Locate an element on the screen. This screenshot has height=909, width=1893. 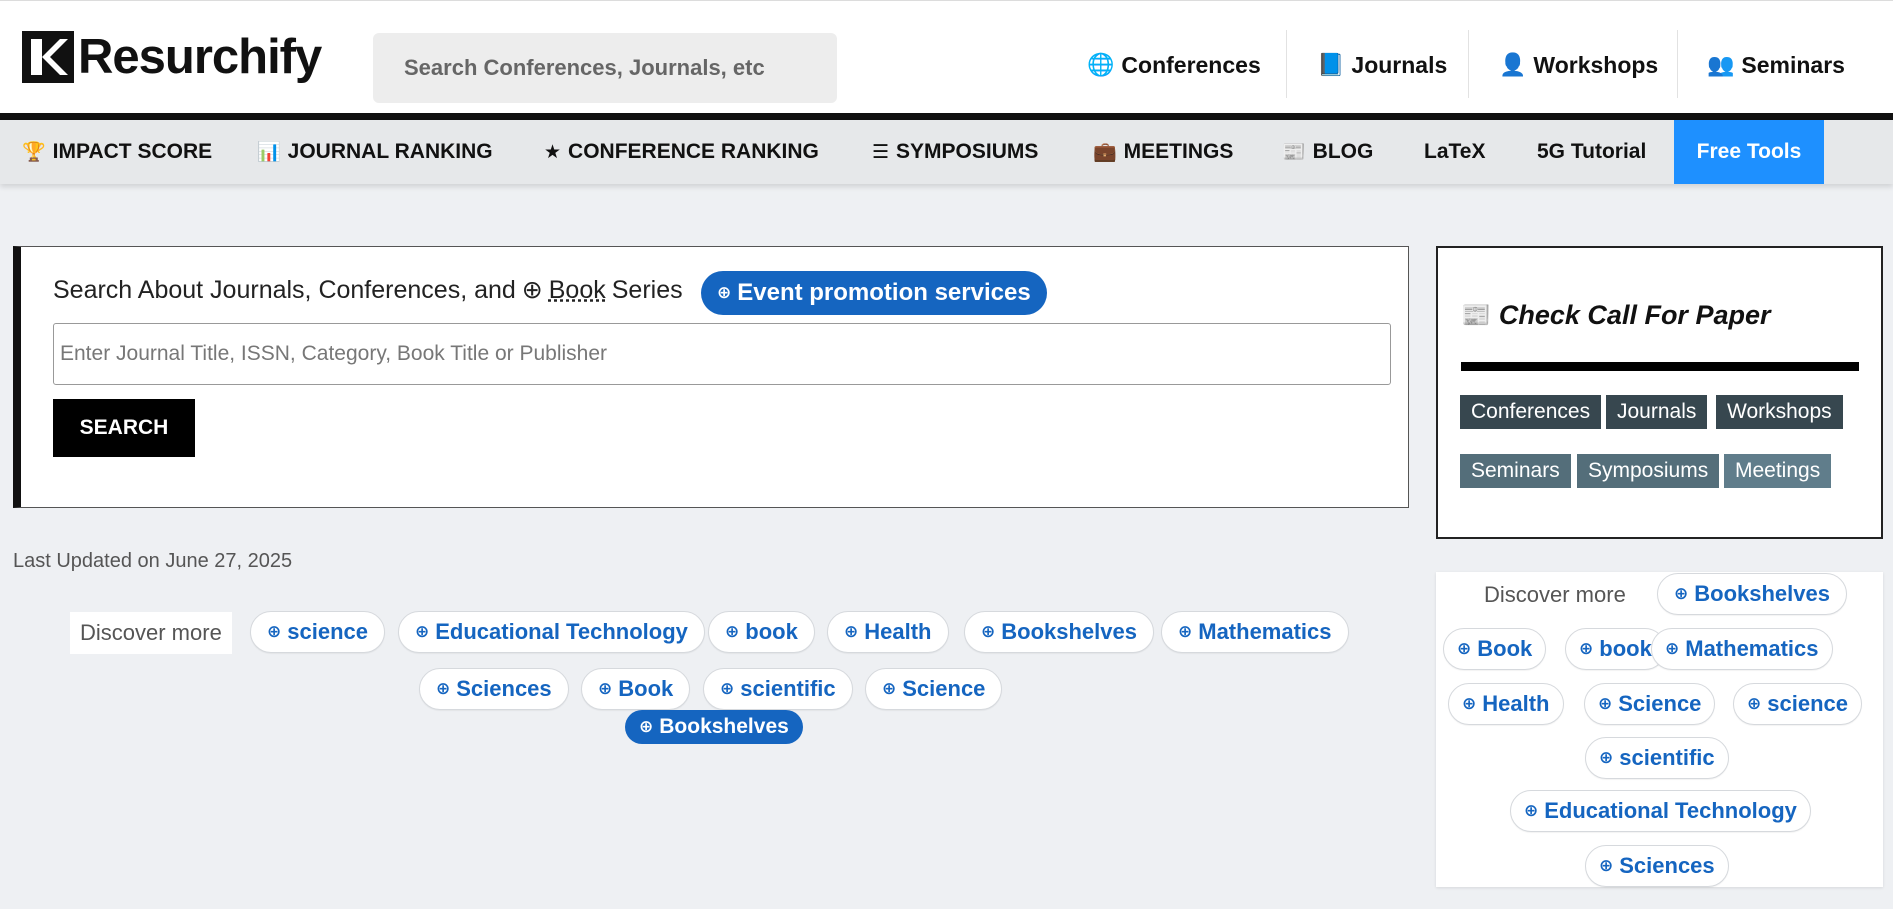
side-discover-chip-label: Book is located at coordinates (1505, 648).